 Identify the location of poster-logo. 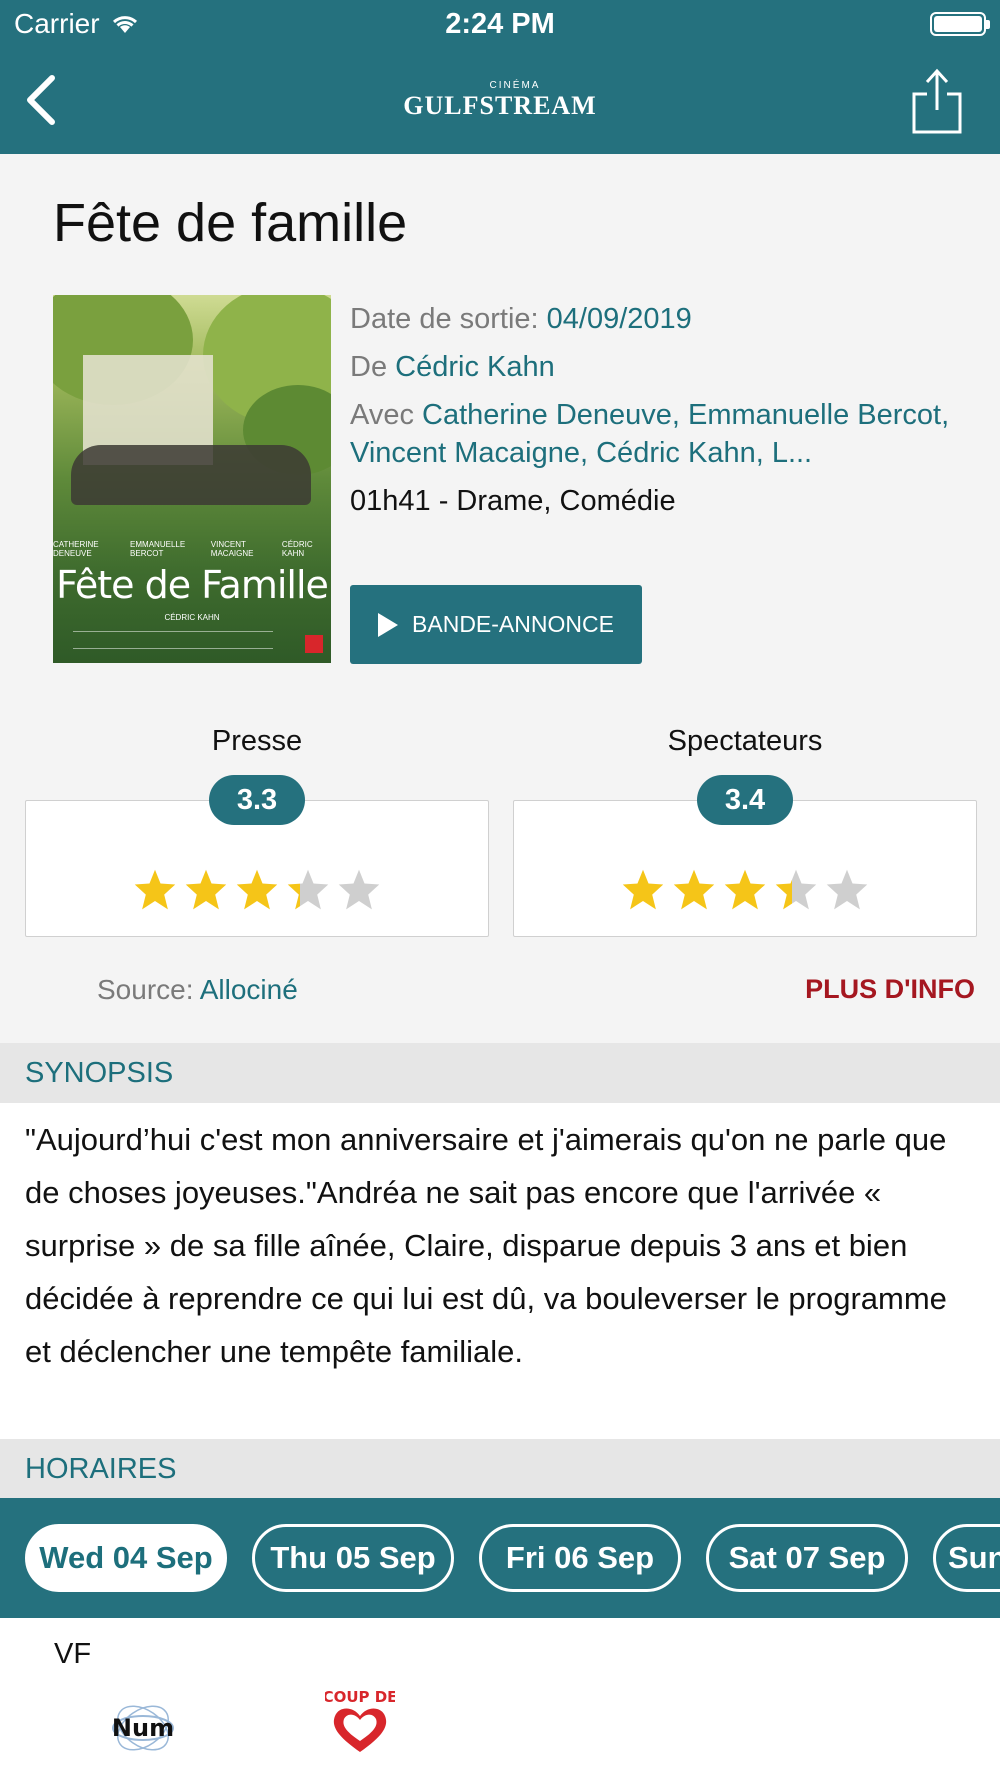
(314, 644).